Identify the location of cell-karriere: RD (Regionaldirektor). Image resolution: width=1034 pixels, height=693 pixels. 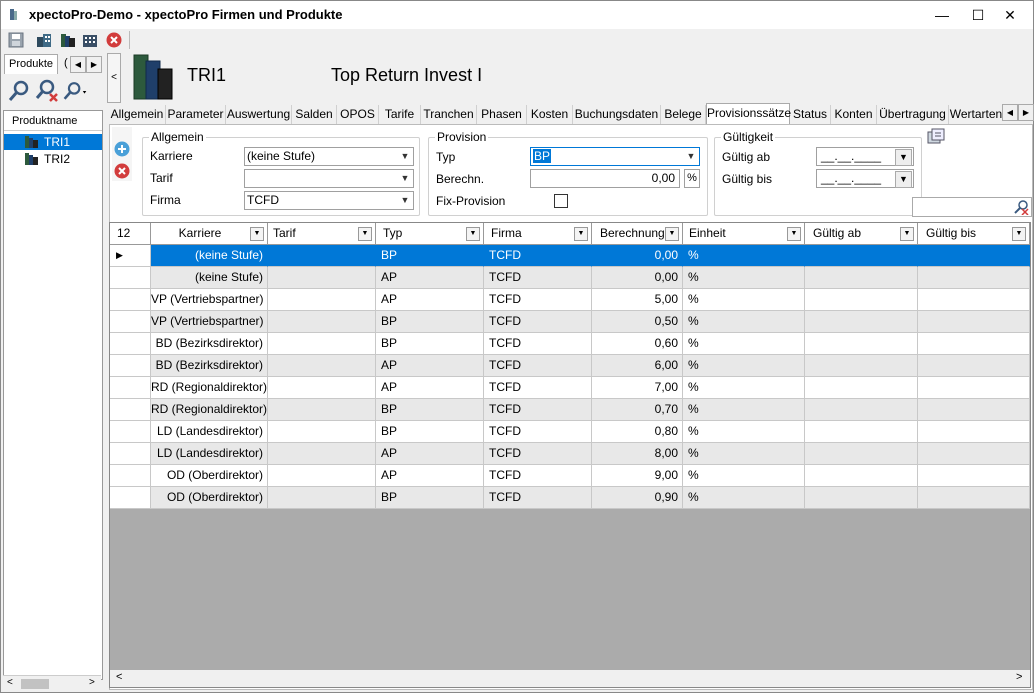
(209, 388).